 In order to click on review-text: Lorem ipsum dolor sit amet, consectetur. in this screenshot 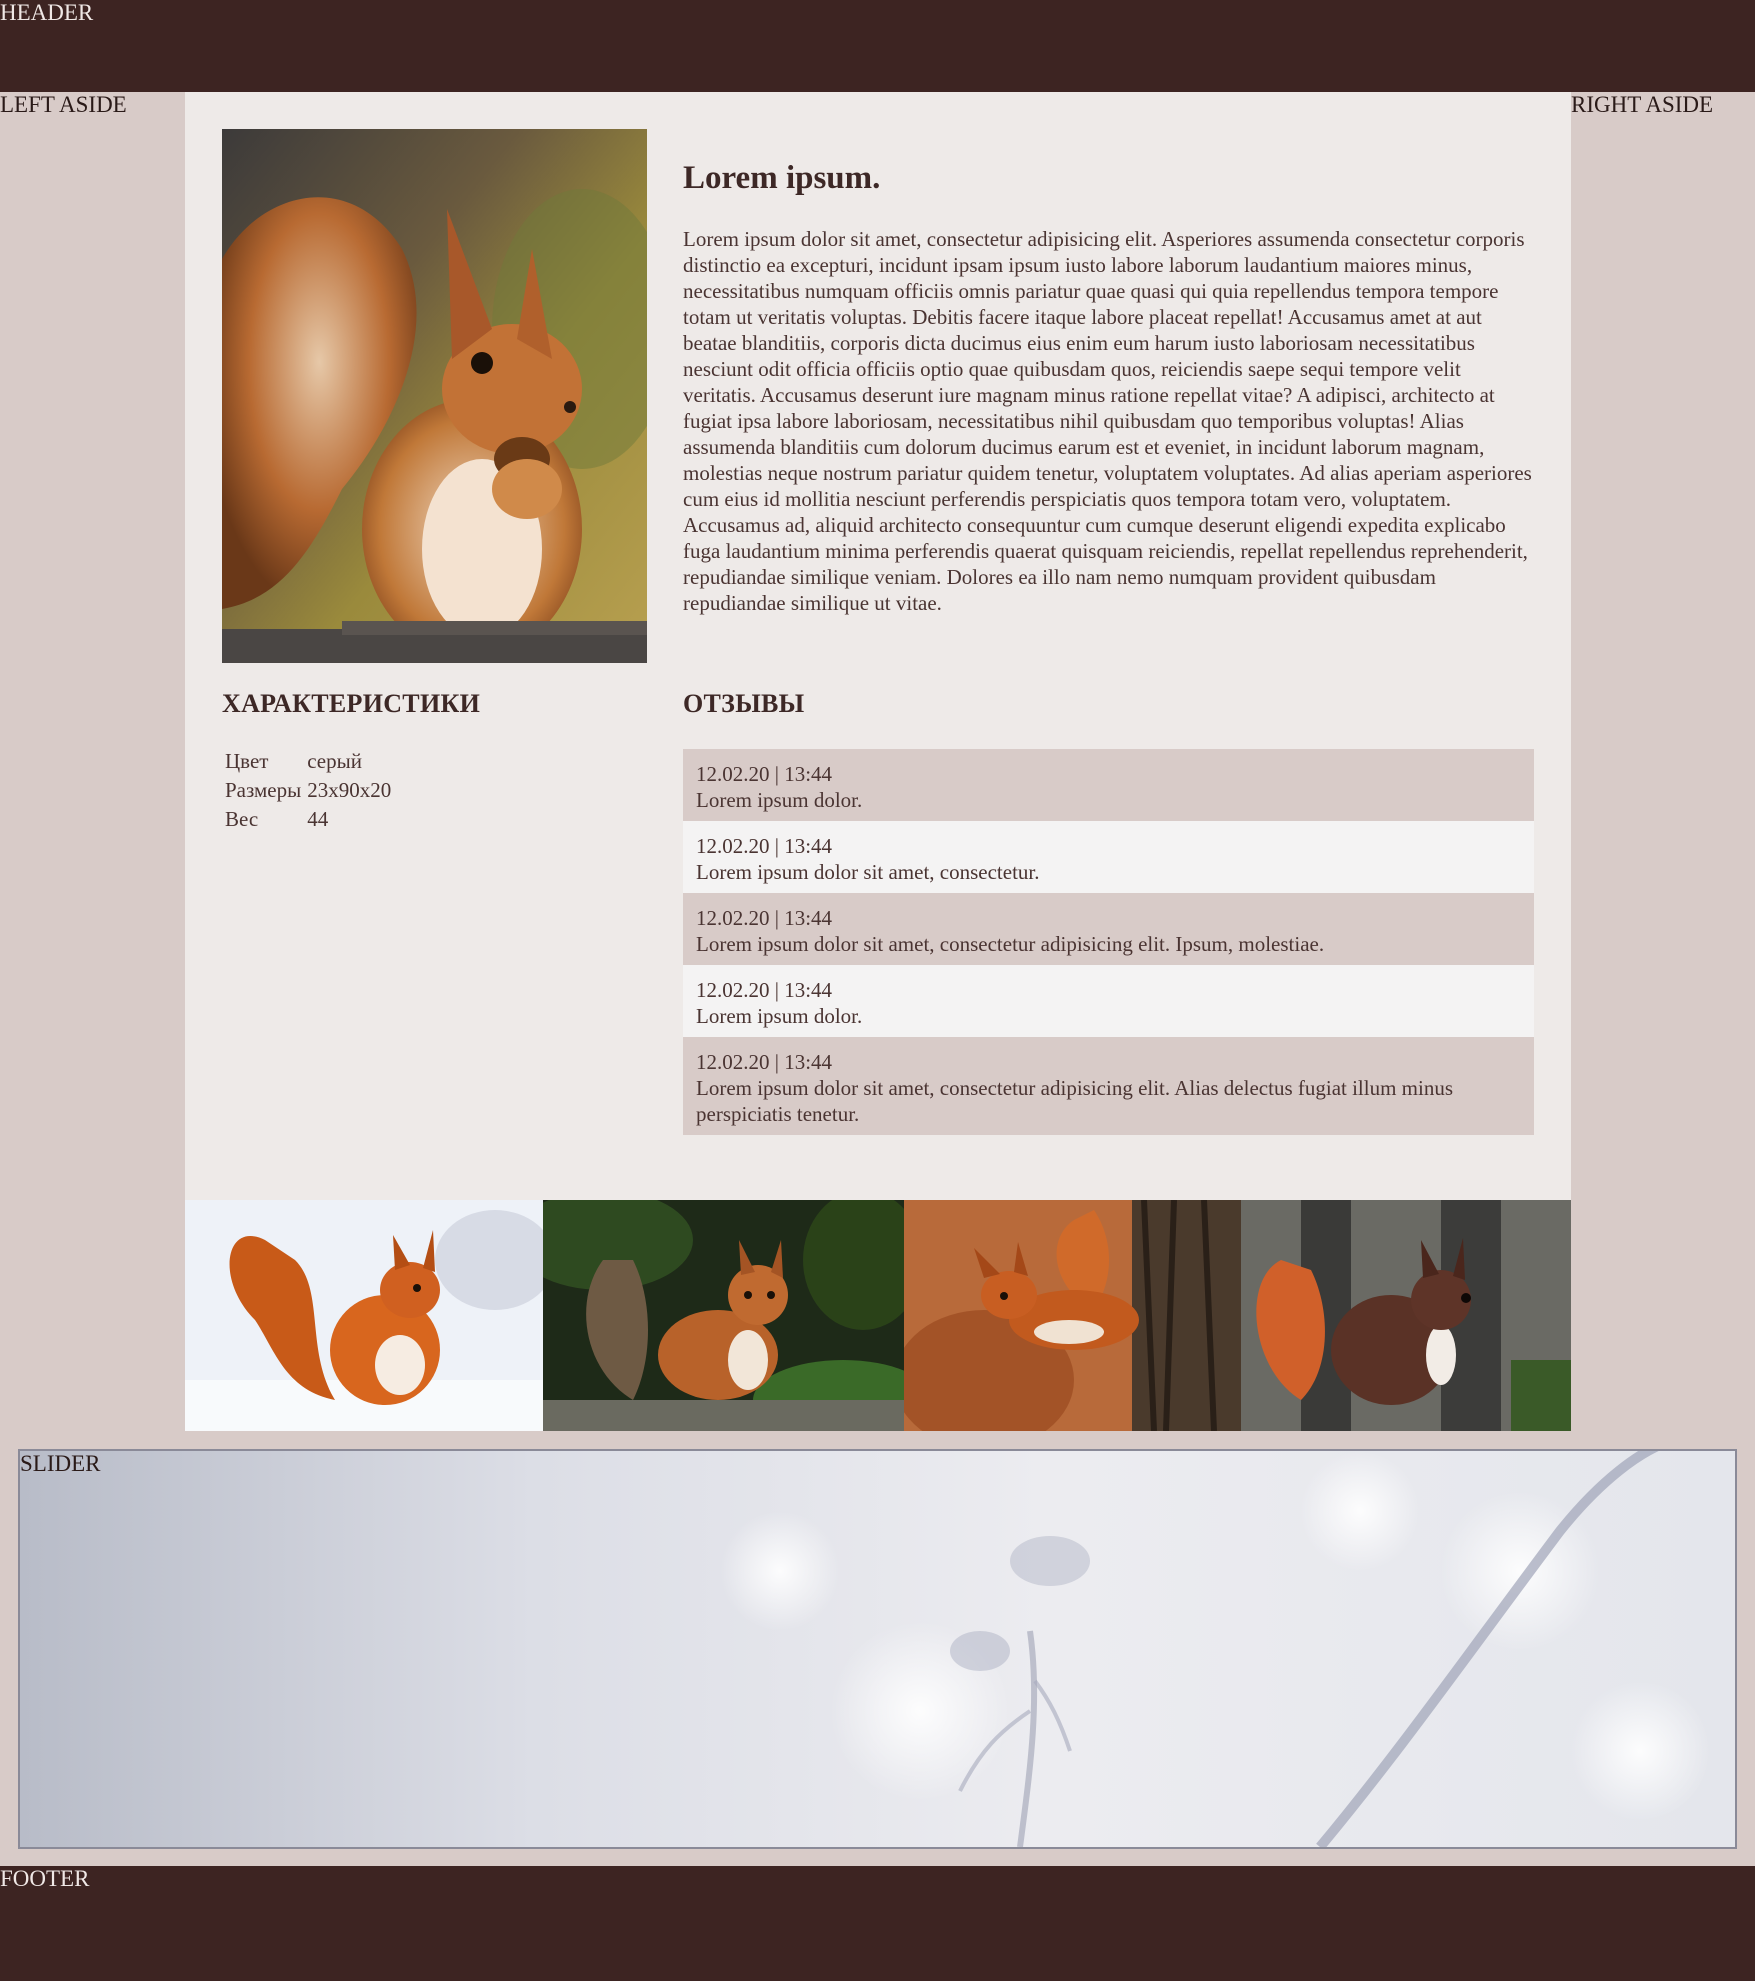, I will do `click(868, 872)`.